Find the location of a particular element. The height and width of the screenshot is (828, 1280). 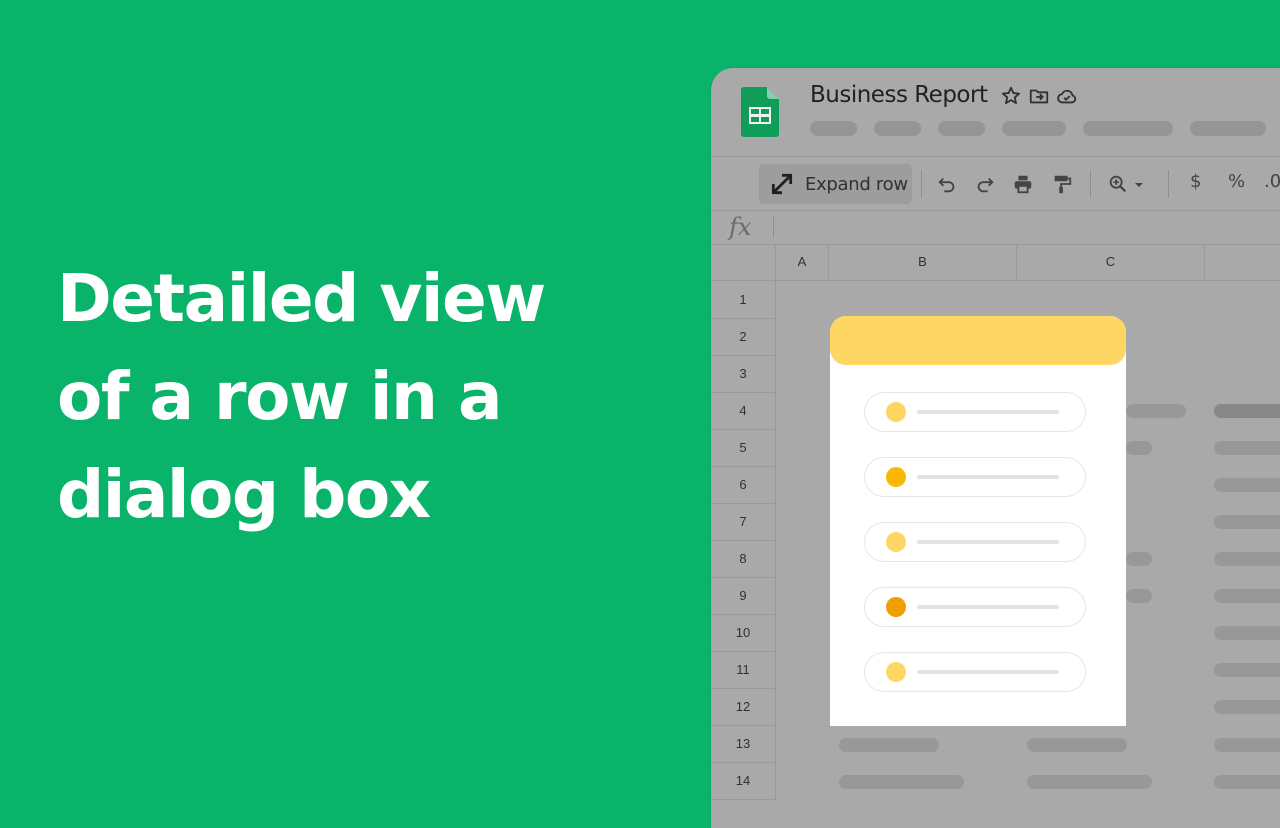

row-header: 13 is located at coordinates (743, 744).